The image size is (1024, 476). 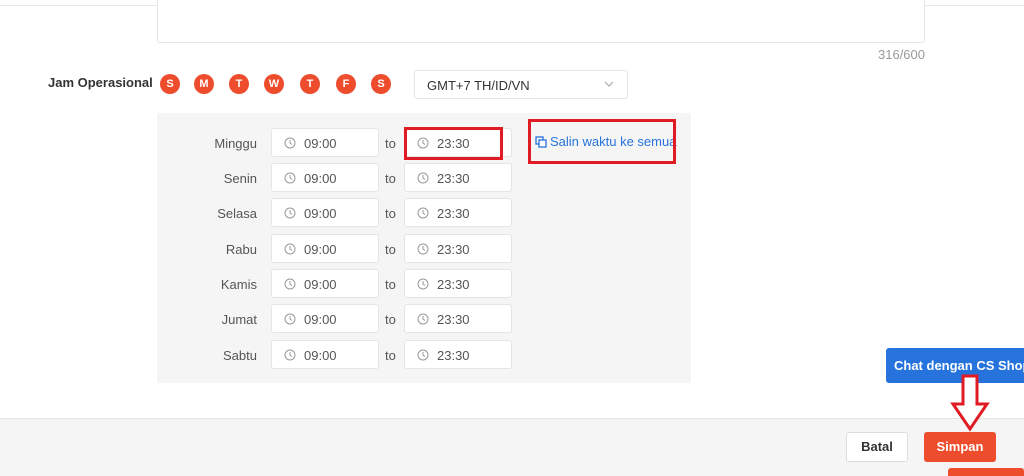 What do you see at coordinates (240, 178) in the screenshot?
I see `day-name: Senin` at bounding box center [240, 178].